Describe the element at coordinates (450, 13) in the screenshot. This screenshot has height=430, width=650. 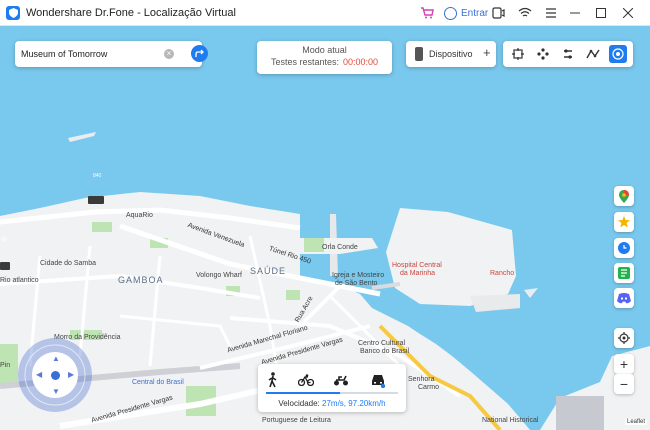
I see `user-icon` at that location.